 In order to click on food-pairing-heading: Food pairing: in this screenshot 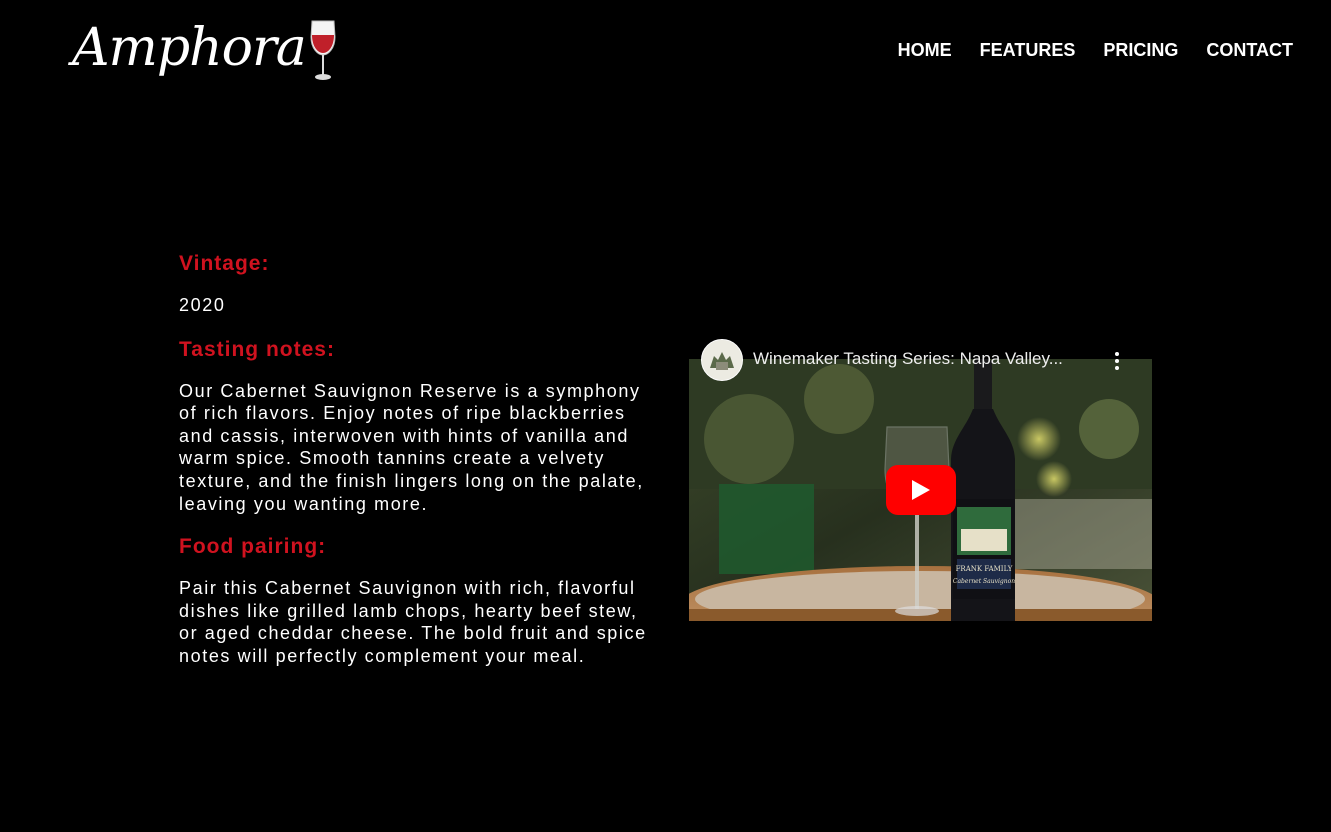, I will do `click(253, 547)`.